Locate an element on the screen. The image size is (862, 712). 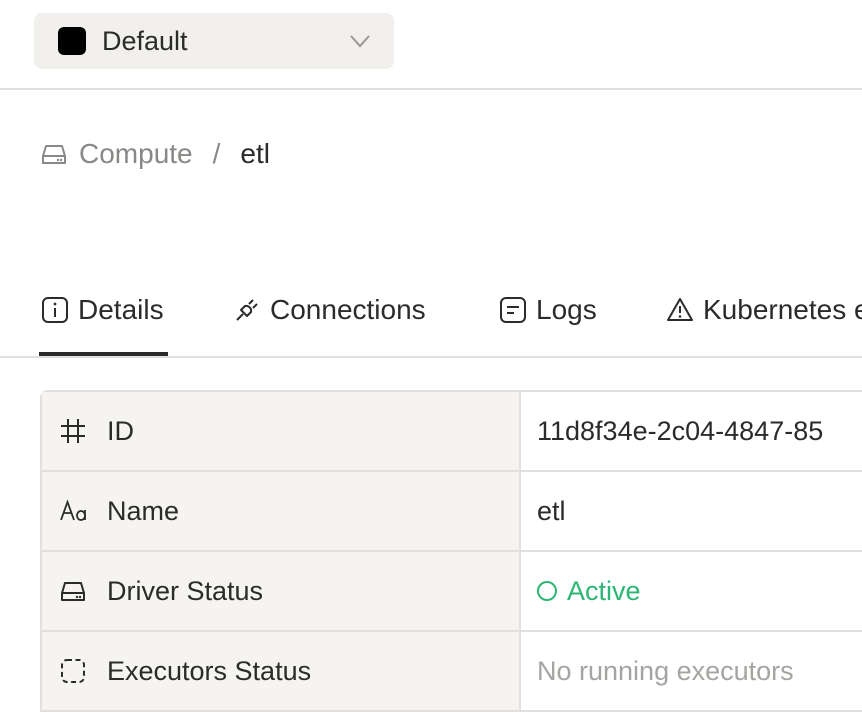
dashed-square-icon is located at coordinates (73, 671).